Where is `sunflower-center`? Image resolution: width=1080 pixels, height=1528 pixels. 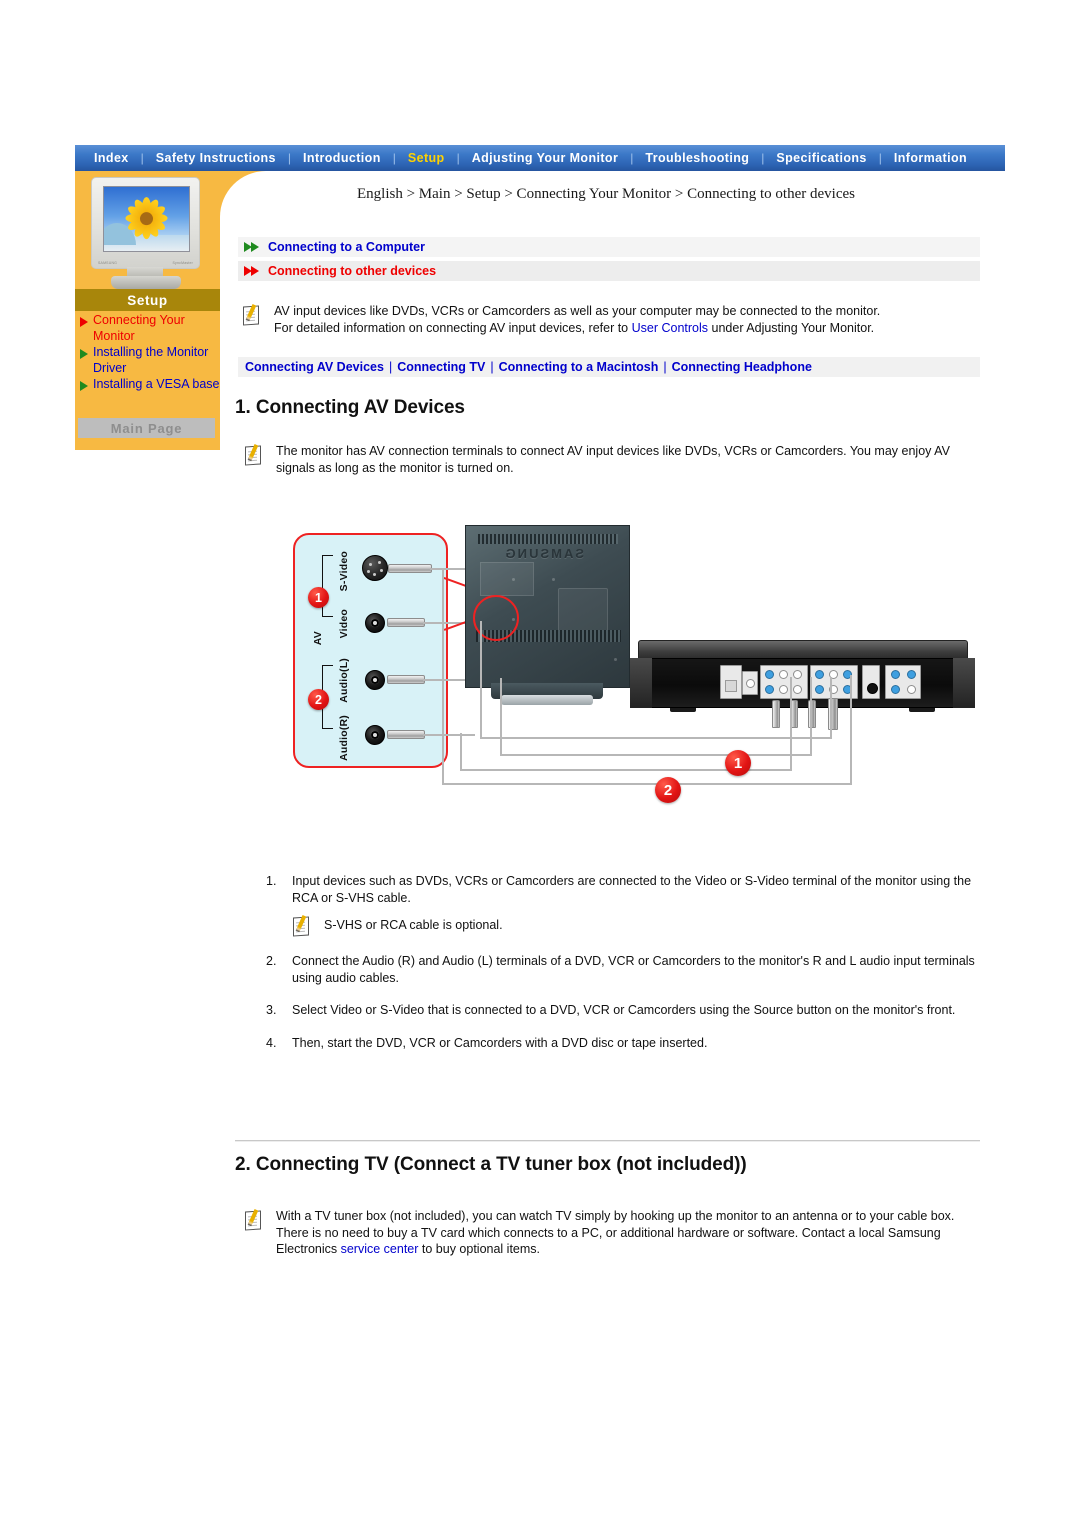
sunflower-center is located at coordinates (146, 218).